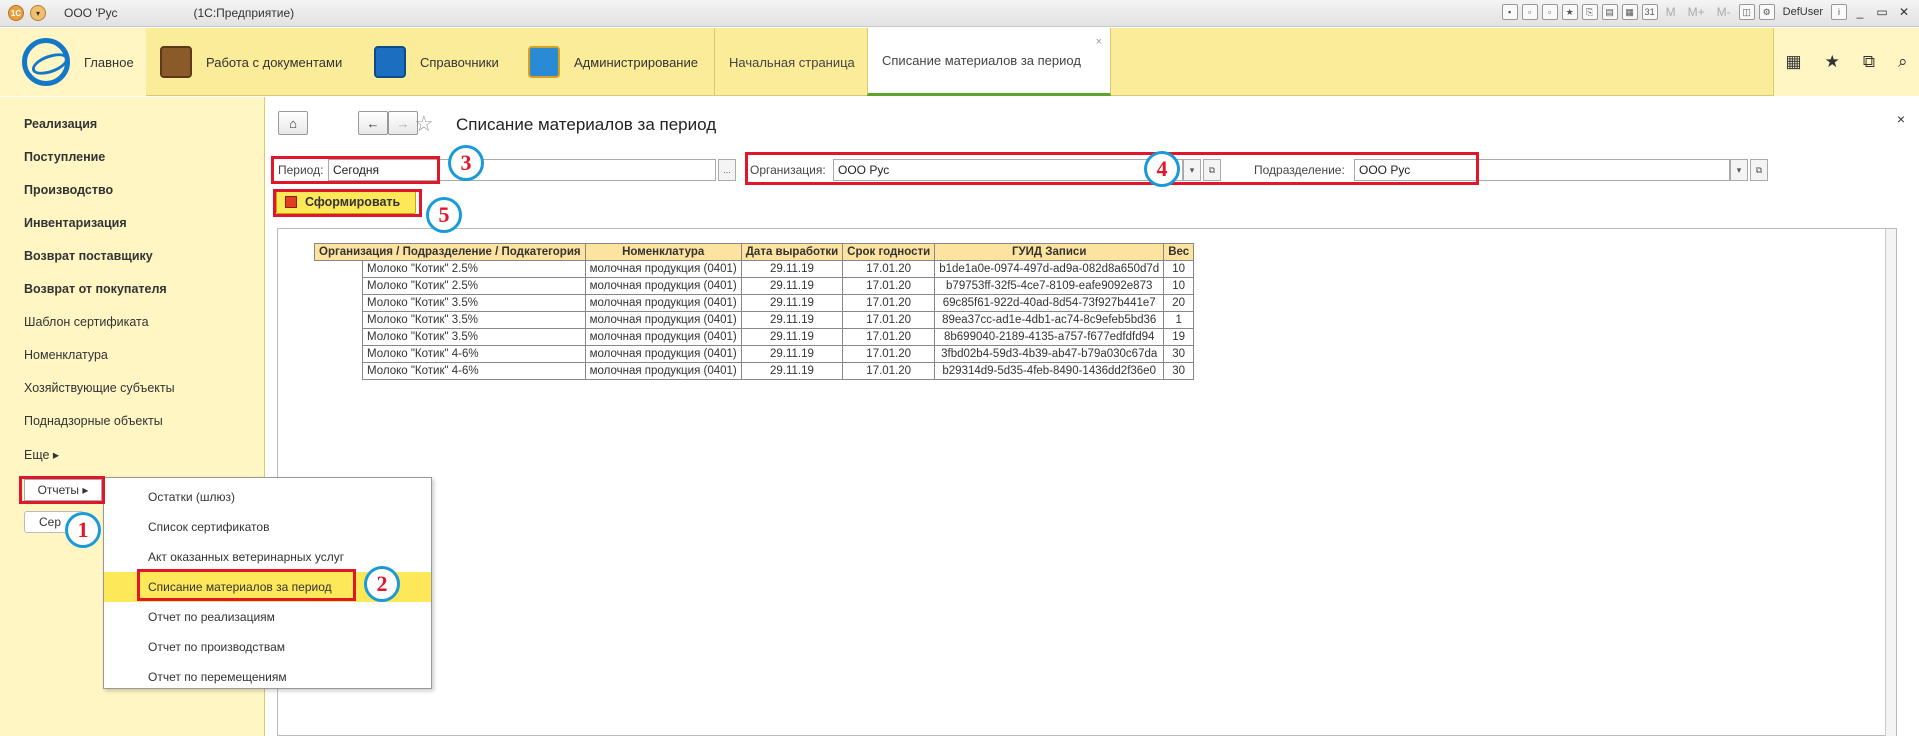 Image resolution: width=1919 pixels, height=736 pixels. What do you see at coordinates (1179, 337) in the screenshot?
I see `cell-weight: 19` at bounding box center [1179, 337].